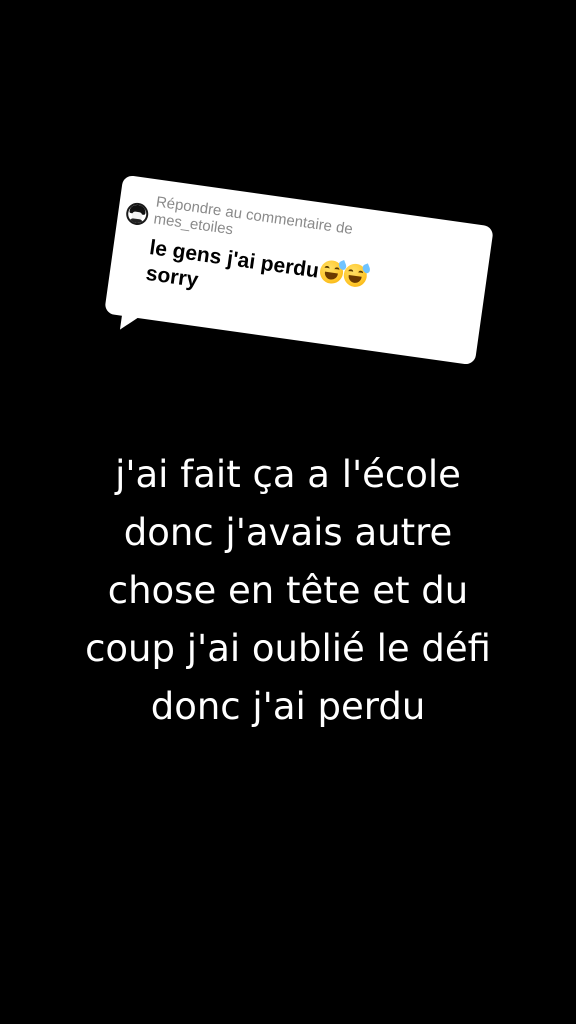 This screenshot has height=1024, width=576. What do you see at coordinates (288, 532) in the screenshot?
I see `caption-line: donc j'avais autre` at bounding box center [288, 532].